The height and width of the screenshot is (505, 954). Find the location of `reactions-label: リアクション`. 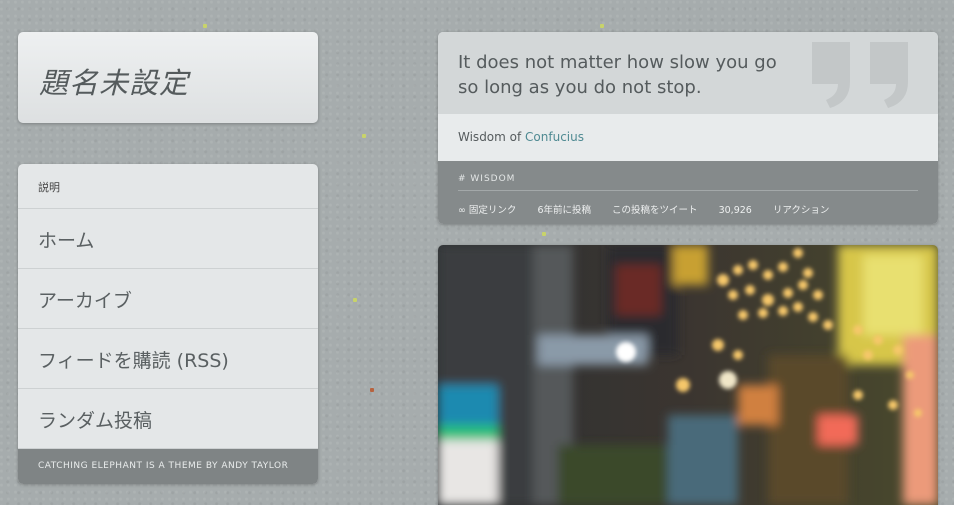

reactions-label: リアクション is located at coordinates (799, 210).